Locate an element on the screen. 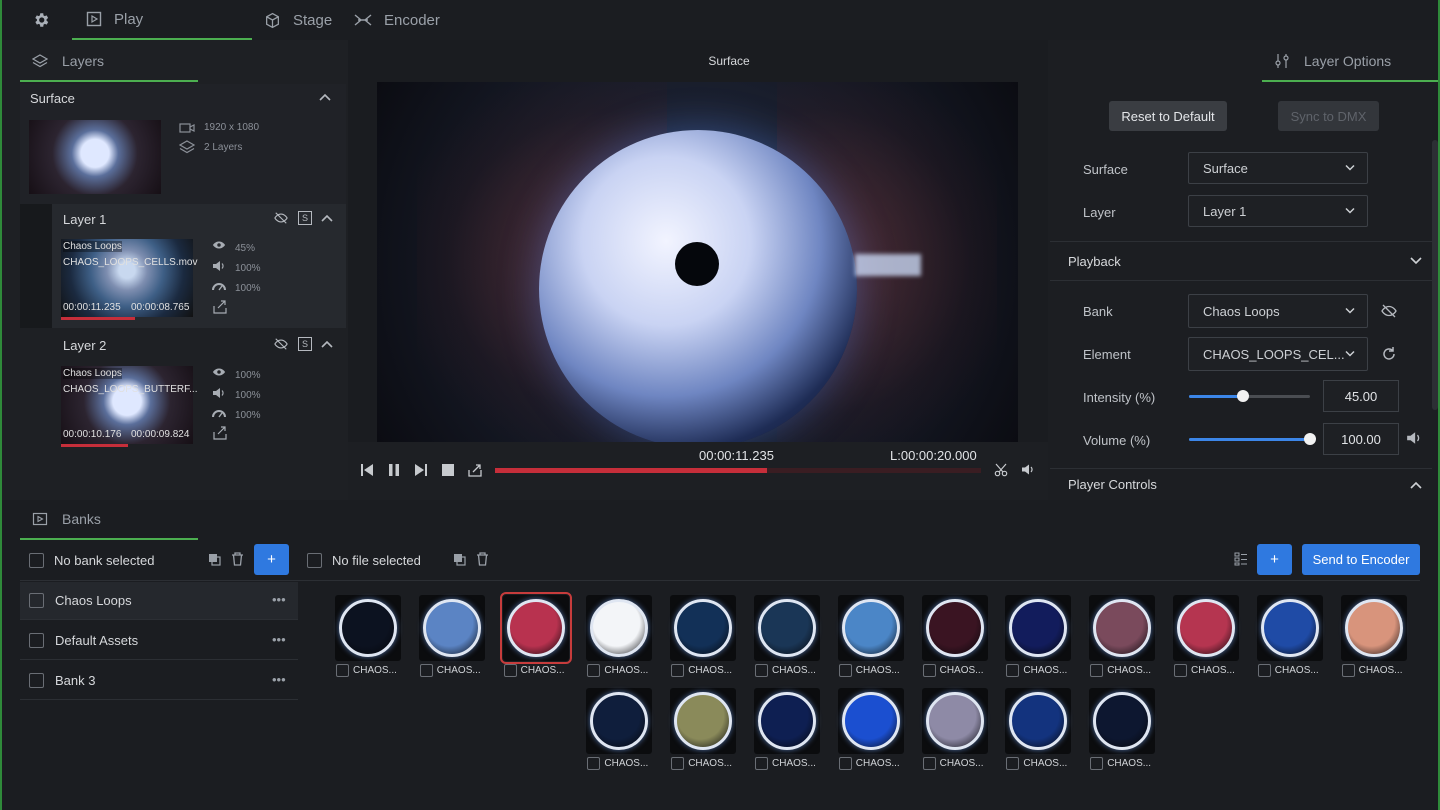 The height and width of the screenshot is (810, 1440). intensity-slider is located at coordinates (1249, 396).